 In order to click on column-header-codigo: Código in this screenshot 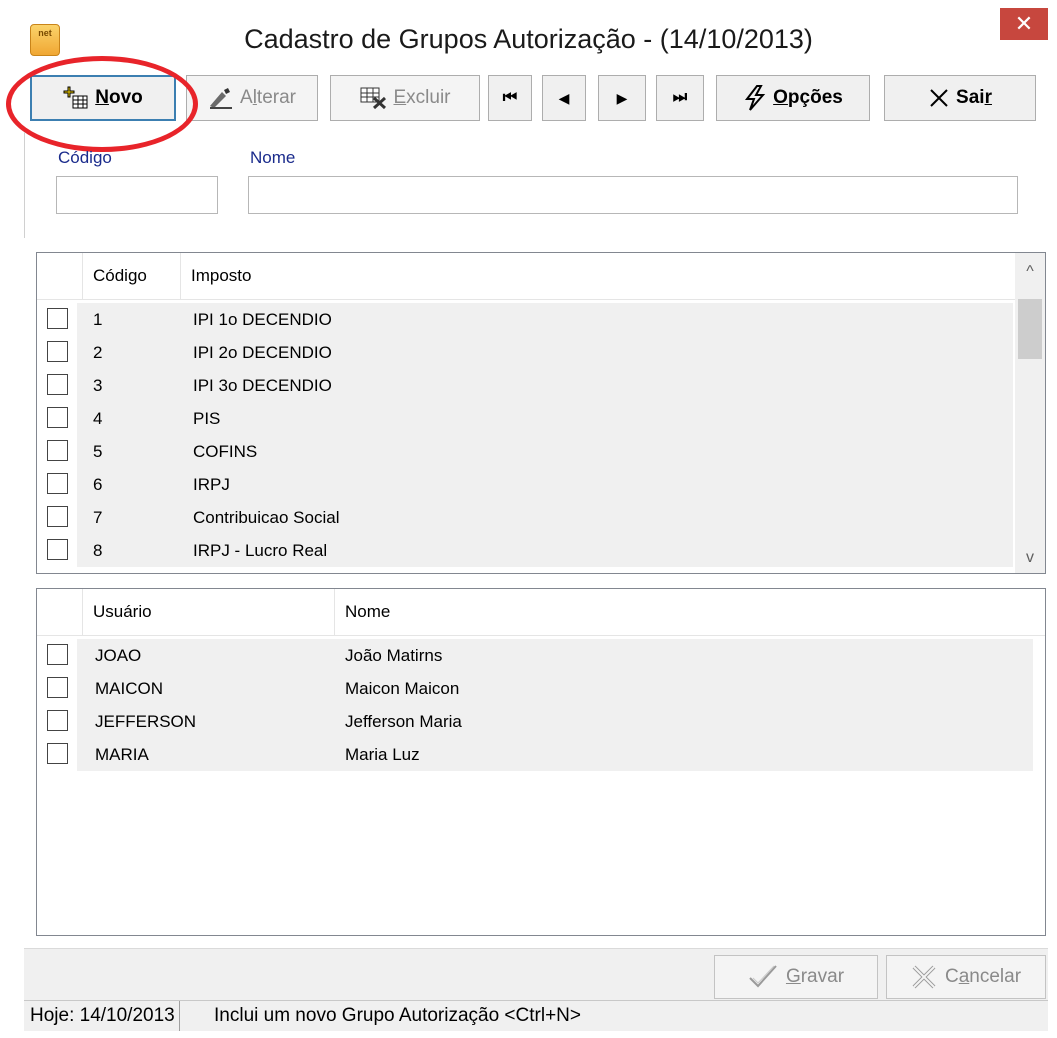, I will do `click(132, 276)`.